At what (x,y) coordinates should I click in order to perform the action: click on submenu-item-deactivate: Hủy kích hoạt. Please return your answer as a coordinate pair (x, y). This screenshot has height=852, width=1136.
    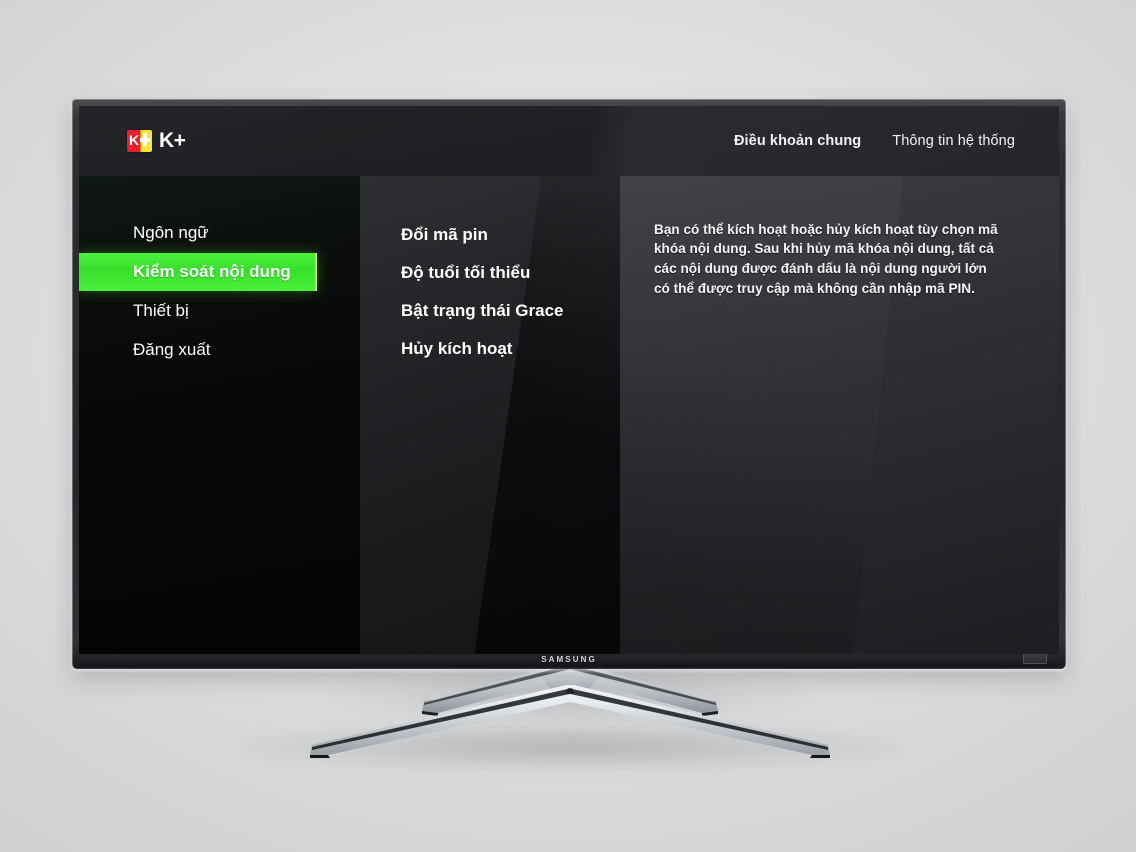
    Looking at the image, I should click on (490, 349).